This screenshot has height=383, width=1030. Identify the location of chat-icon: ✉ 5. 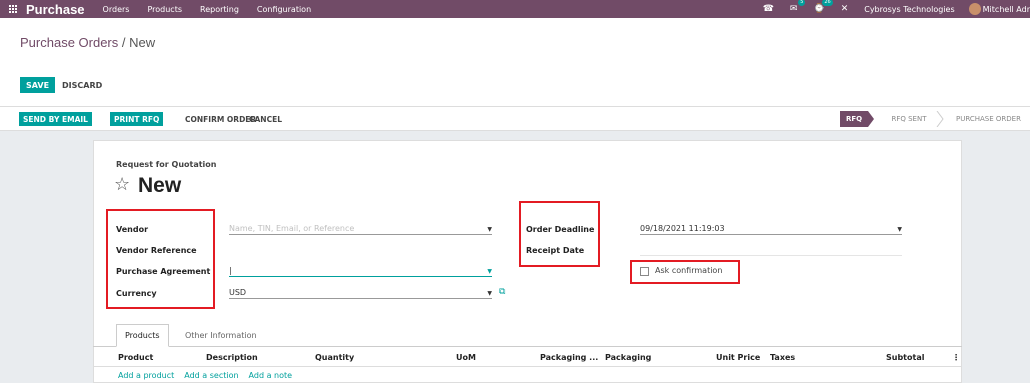
(797, 7).